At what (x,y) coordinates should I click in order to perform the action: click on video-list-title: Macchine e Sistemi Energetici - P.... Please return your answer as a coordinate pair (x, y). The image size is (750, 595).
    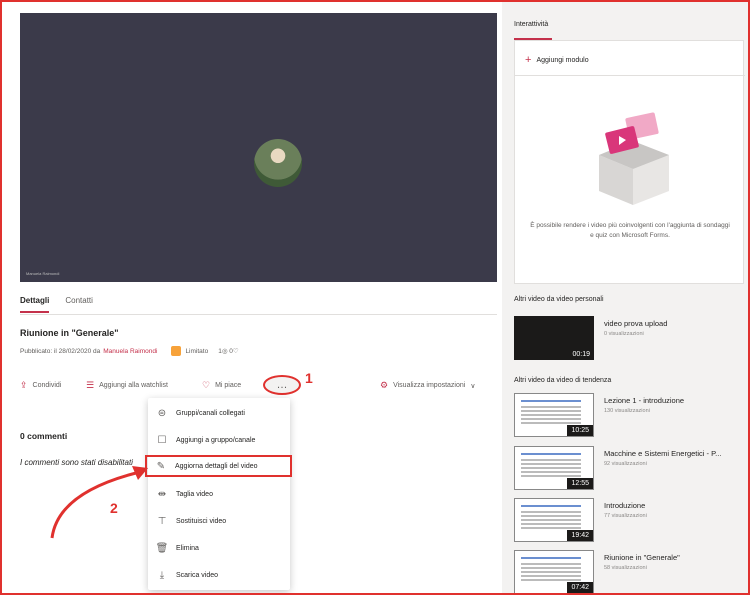
    Looking at the image, I should click on (674, 453).